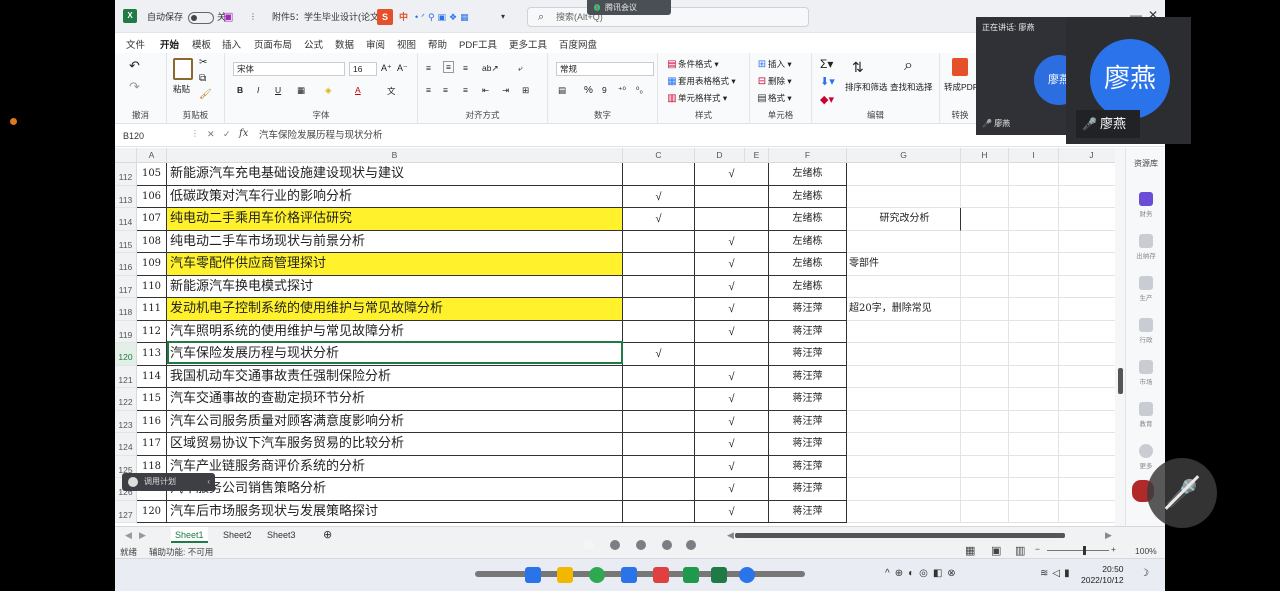 This screenshot has width=1280, height=591. Describe the element at coordinates (403, 17) in the screenshot. I see `ime-mode-icon: 中` at that location.